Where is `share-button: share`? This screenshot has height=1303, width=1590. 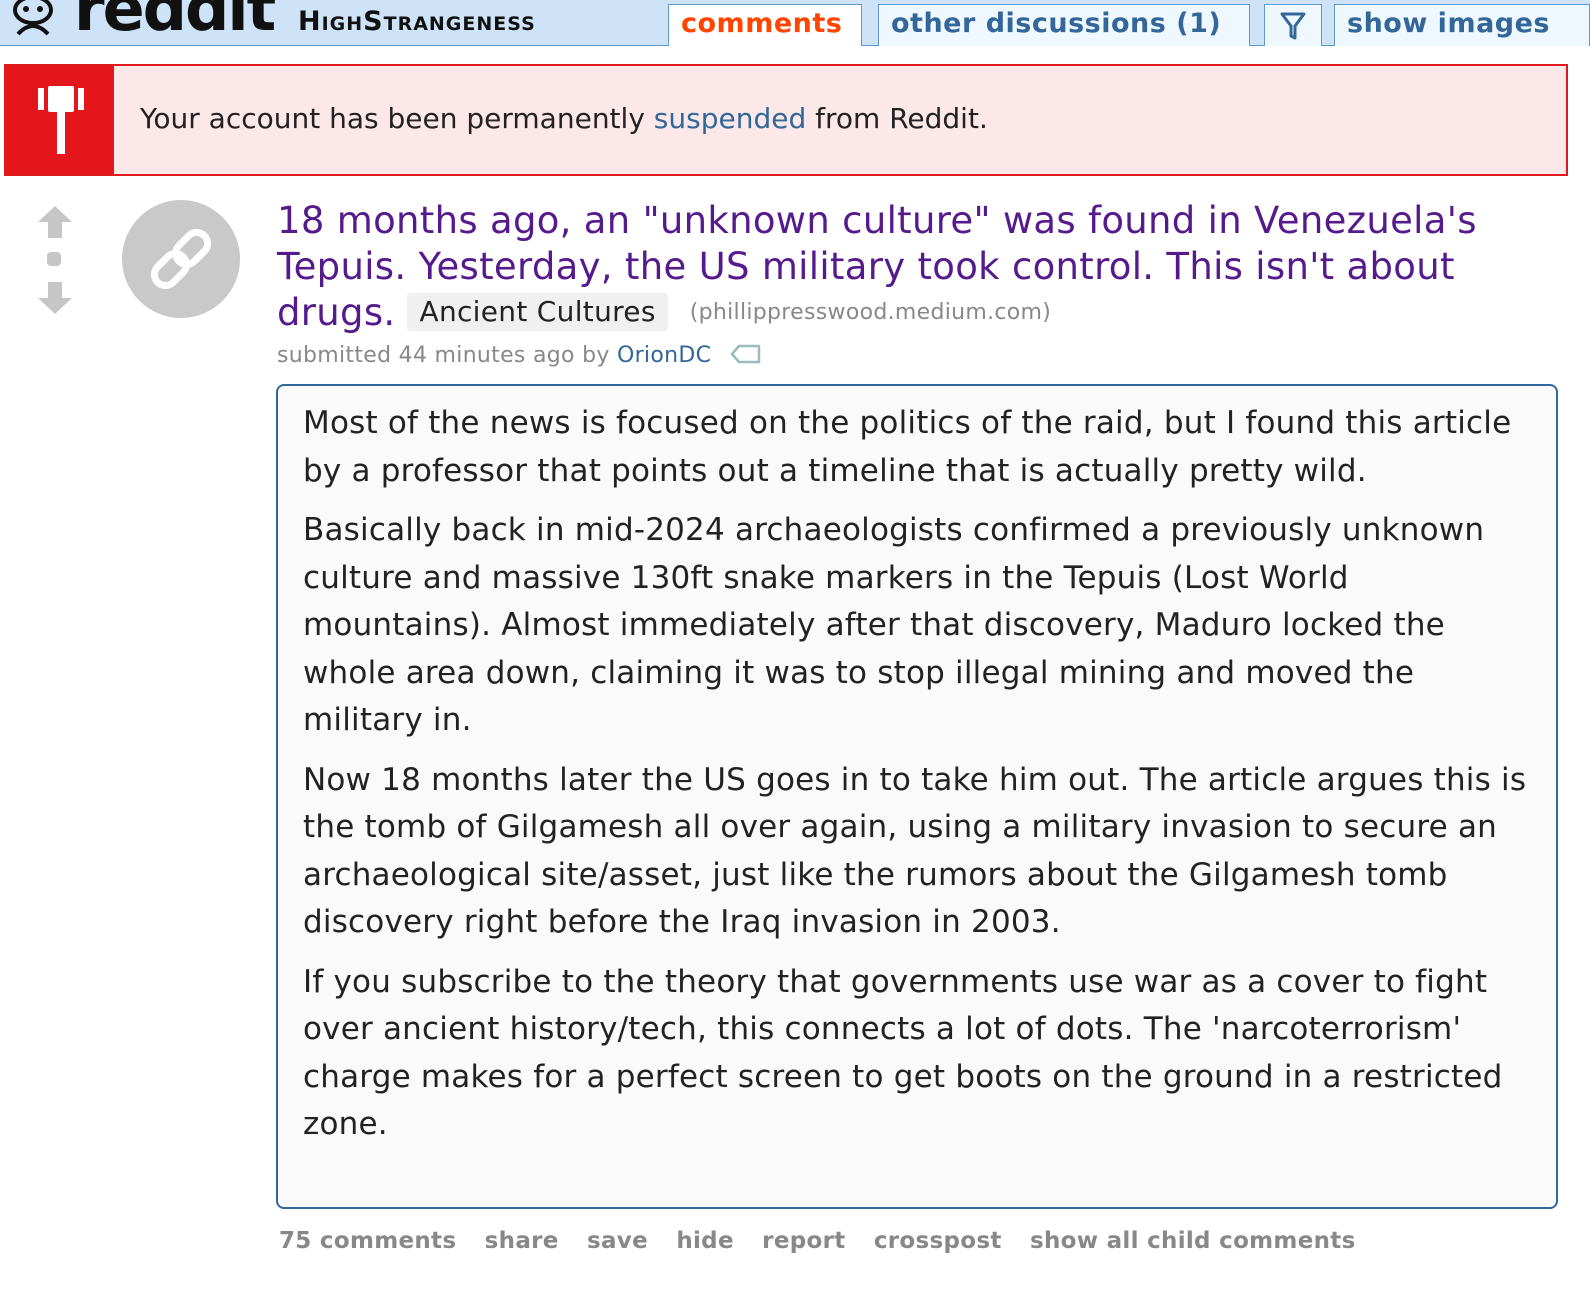 share-button: share is located at coordinates (522, 1241).